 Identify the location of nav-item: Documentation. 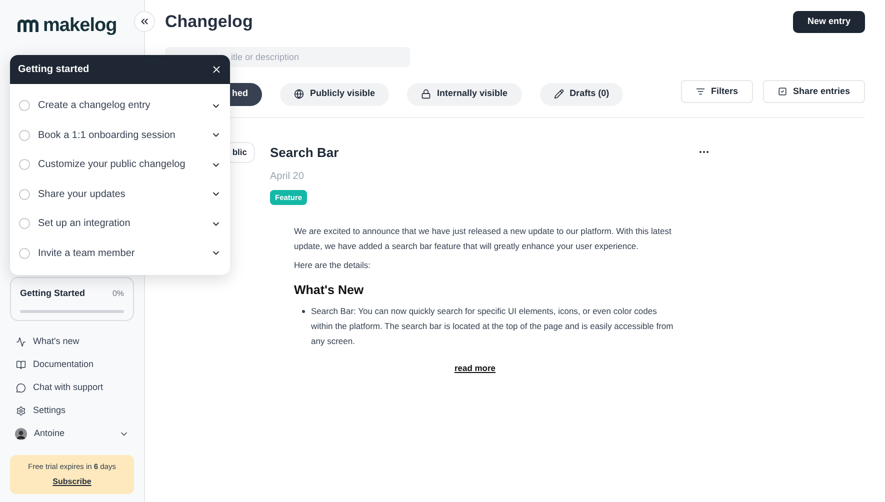
(72, 365).